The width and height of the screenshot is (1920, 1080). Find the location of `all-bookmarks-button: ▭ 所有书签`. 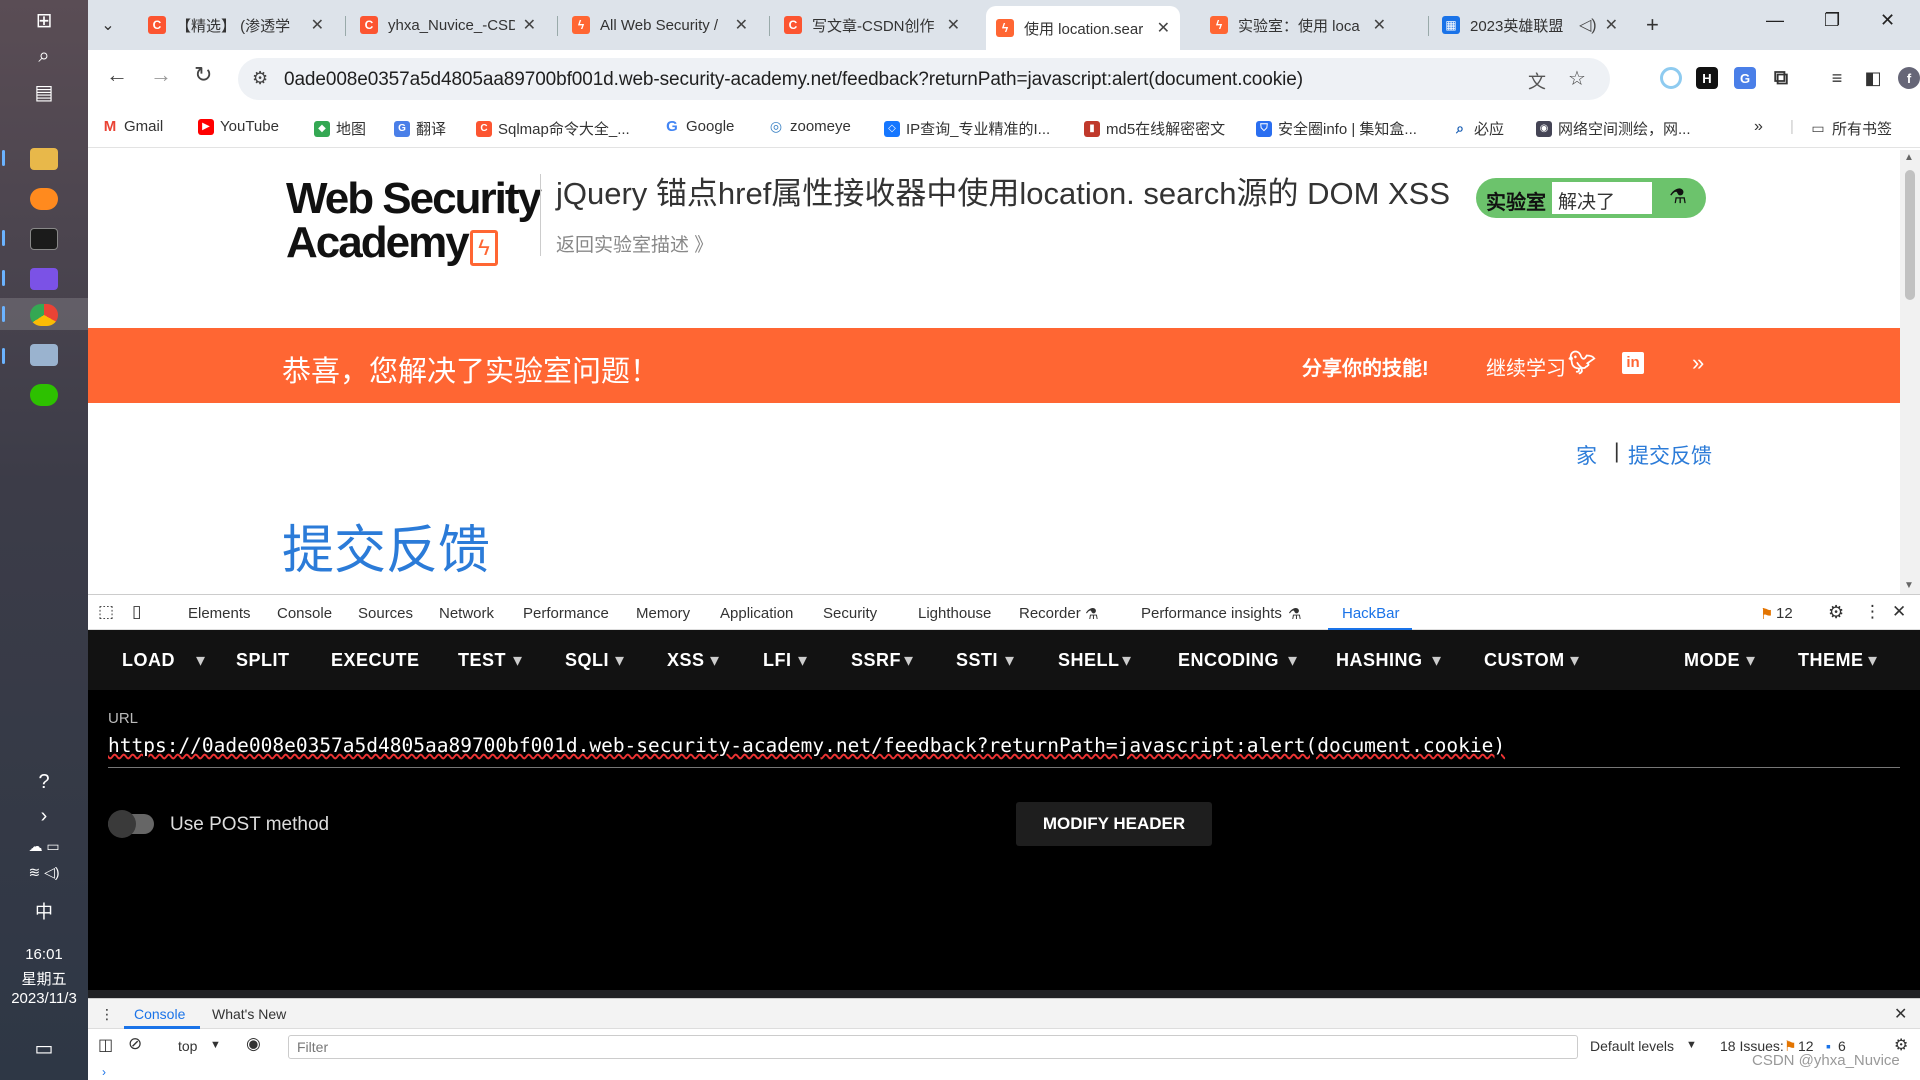

all-bookmarks-button: ▭ 所有书签 is located at coordinates (1851, 128).